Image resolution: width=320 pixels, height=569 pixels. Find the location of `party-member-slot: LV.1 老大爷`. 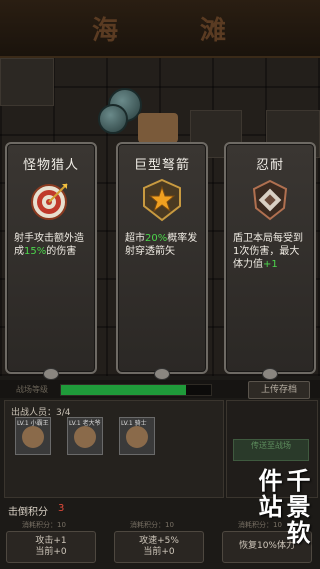

party-member-slot: LV.1 老大爷 is located at coordinates (85, 436).